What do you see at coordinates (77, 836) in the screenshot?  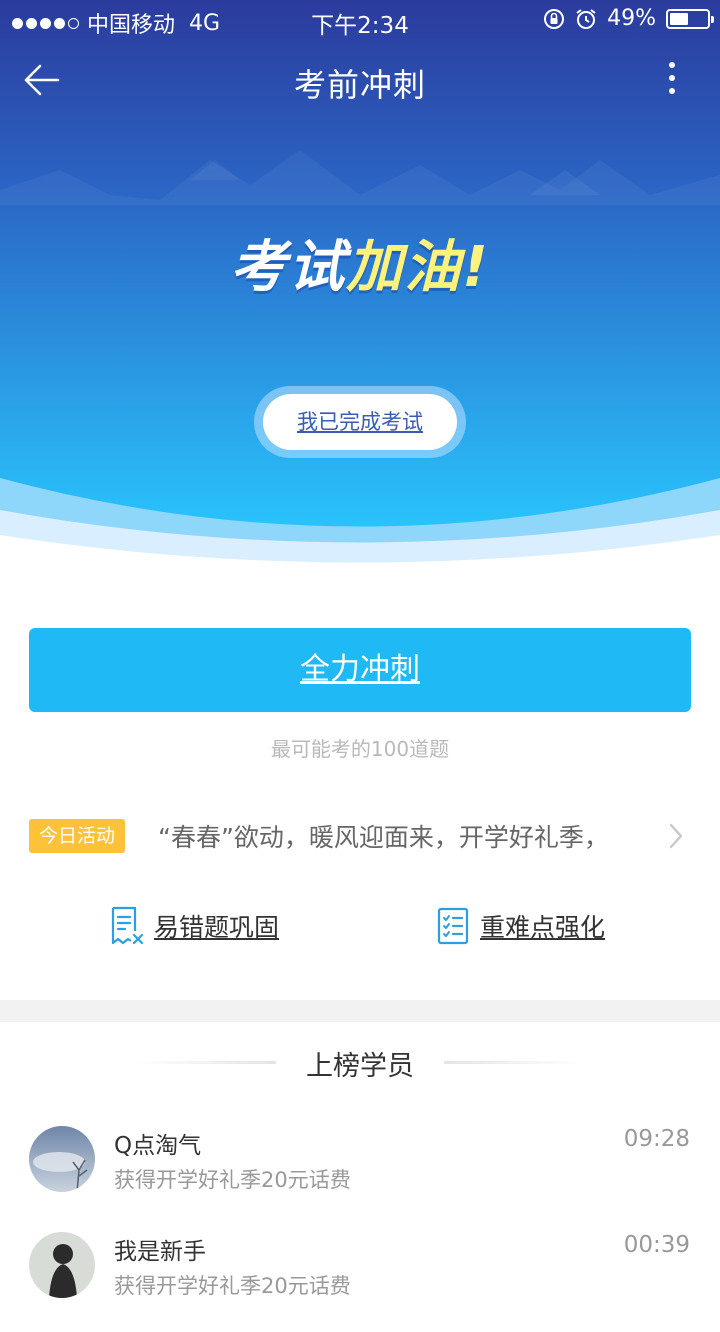 I see `activity-tag: 今日活动` at bounding box center [77, 836].